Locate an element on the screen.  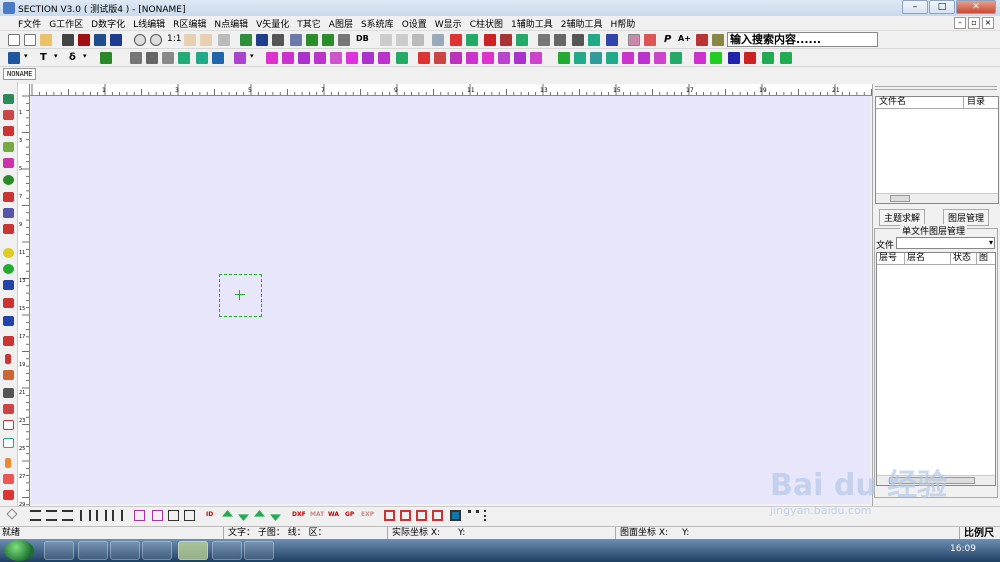
diamond-outline-icon is located at coordinates (12, 514).